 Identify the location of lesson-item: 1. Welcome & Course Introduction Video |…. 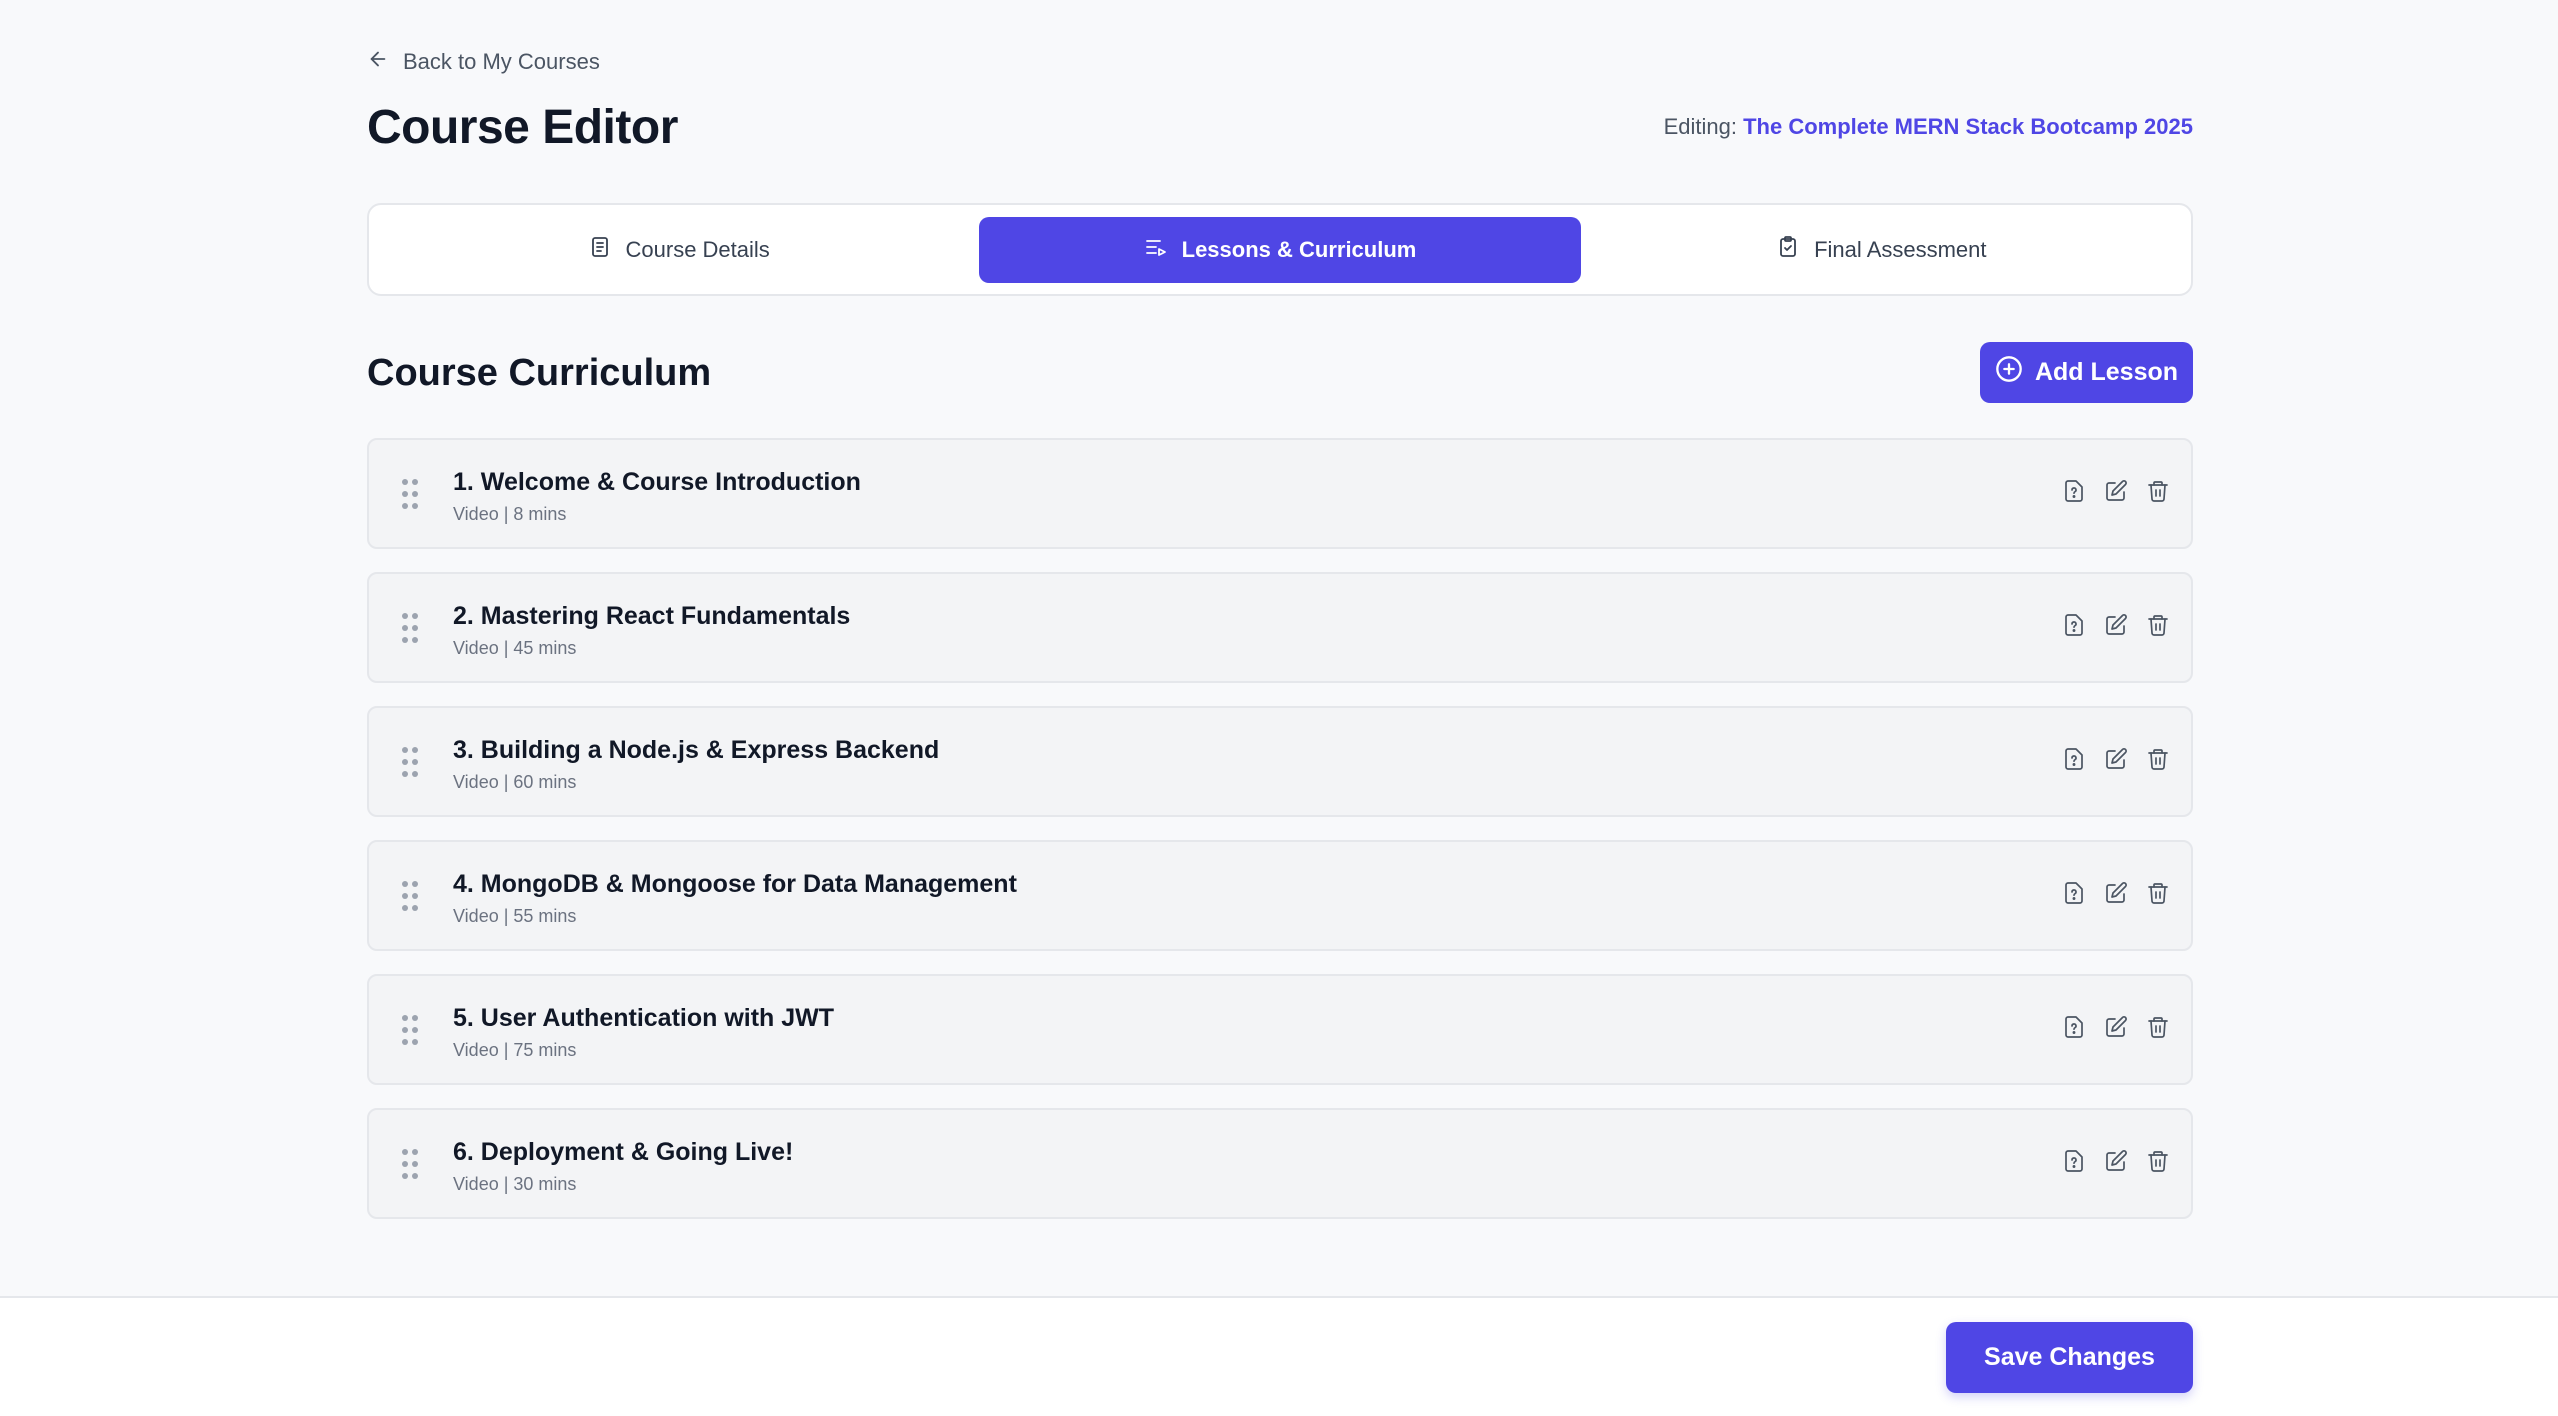
(1280, 493).